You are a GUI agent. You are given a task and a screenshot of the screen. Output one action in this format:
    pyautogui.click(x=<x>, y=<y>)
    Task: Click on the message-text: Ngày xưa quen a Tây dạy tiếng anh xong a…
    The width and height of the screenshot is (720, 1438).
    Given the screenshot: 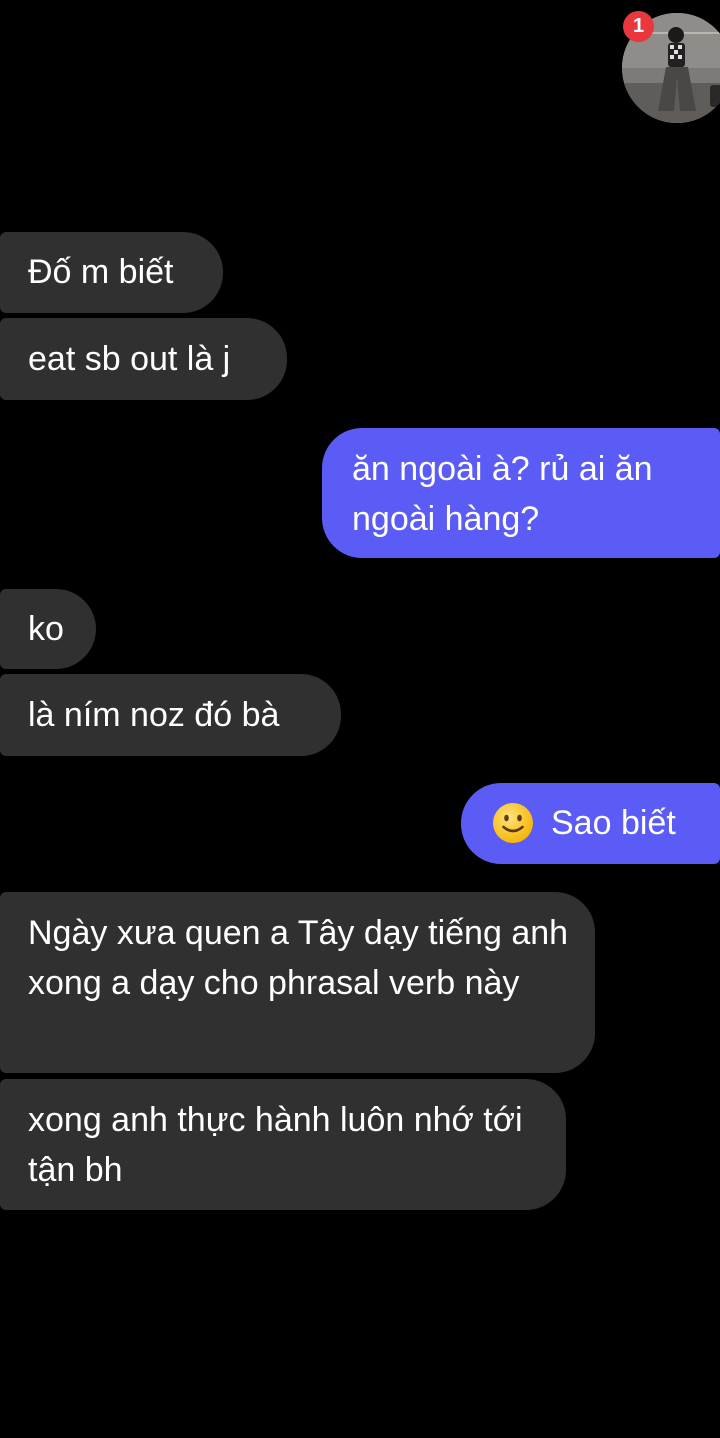 What is the action you would take?
    pyautogui.click(x=298, y=958)
    